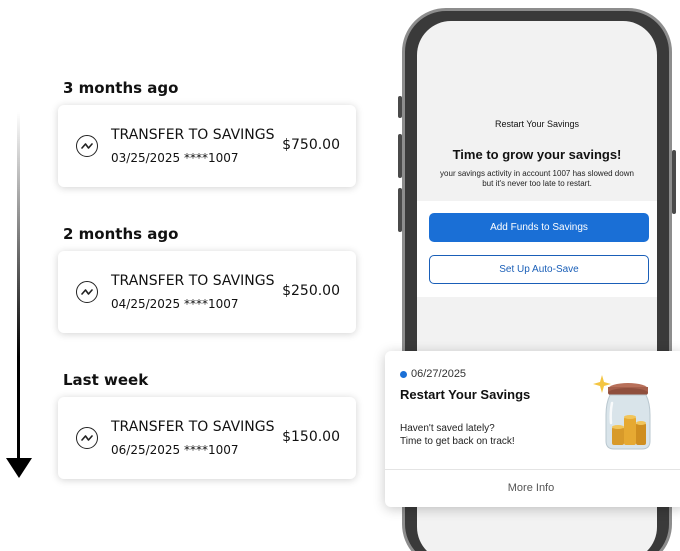  What do you see at coordinates (19, 468) in the screenshot?
I see `timeline-arrowhead-icon` at bounding box center [19, 468].